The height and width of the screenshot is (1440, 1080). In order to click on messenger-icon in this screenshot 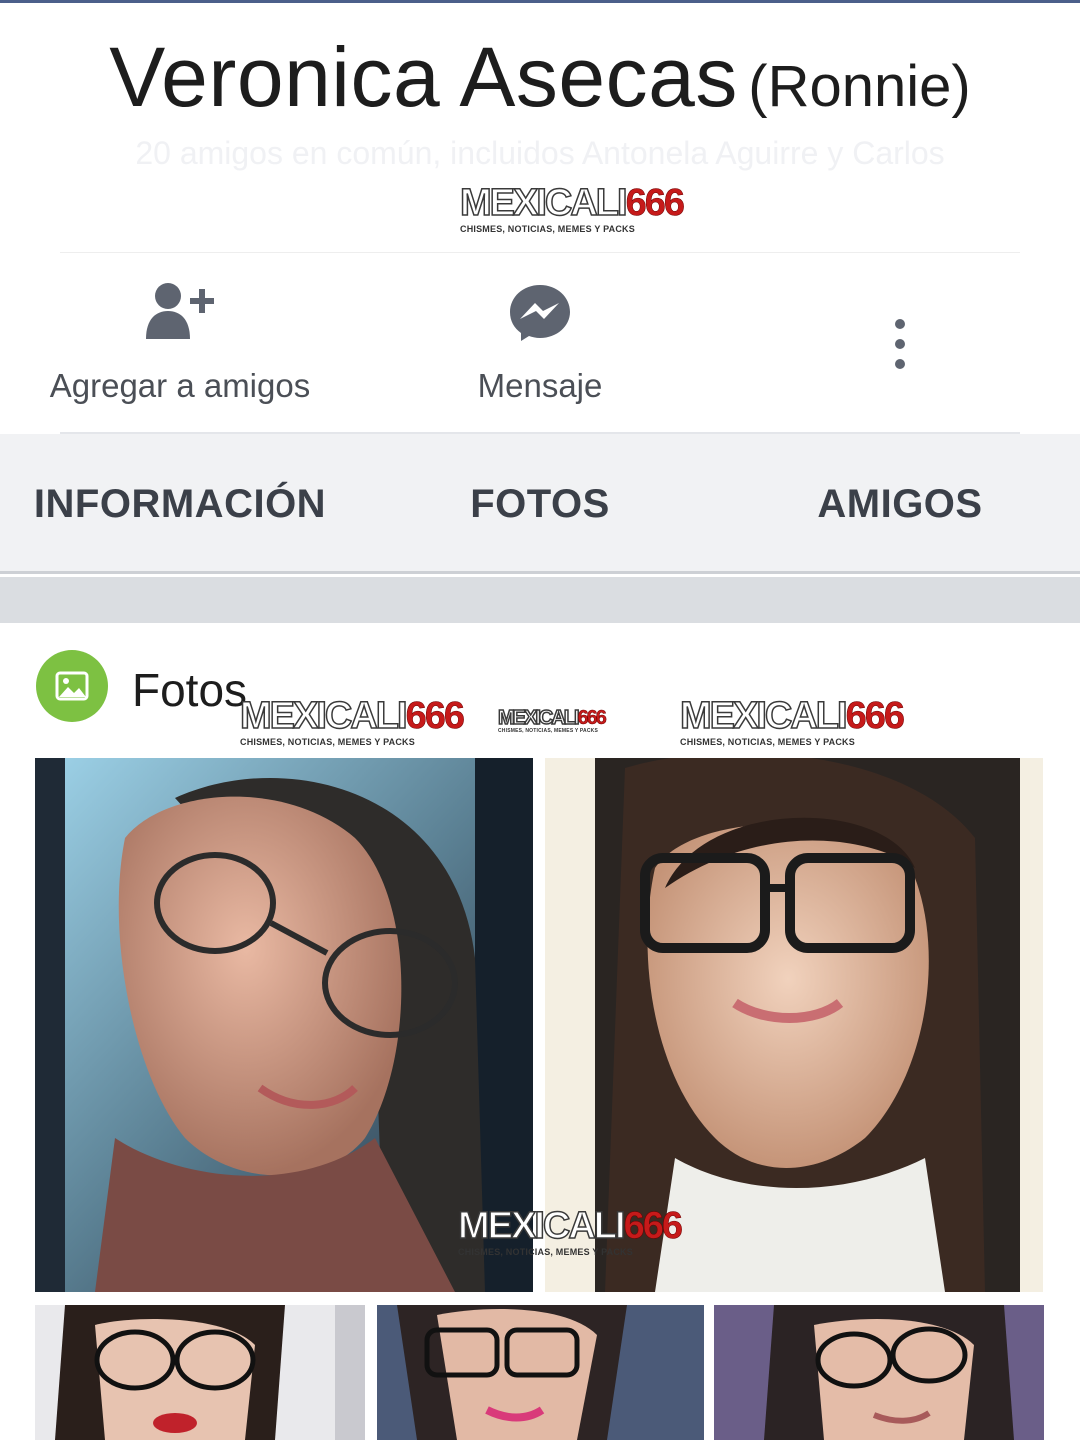, I will do `click(540, 314)`.